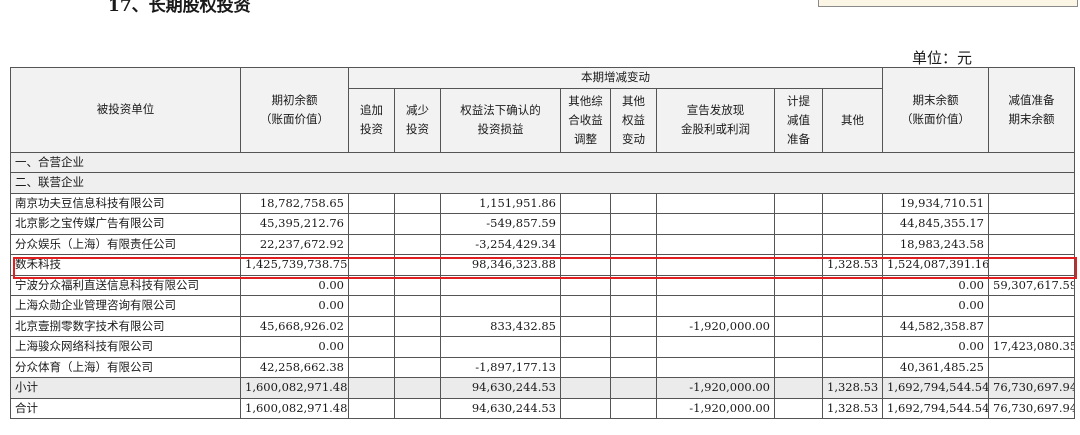 This screenshot has height=435, width=1080. I want to click on cell-closing: 40,361,485.25, so click(935, 367).